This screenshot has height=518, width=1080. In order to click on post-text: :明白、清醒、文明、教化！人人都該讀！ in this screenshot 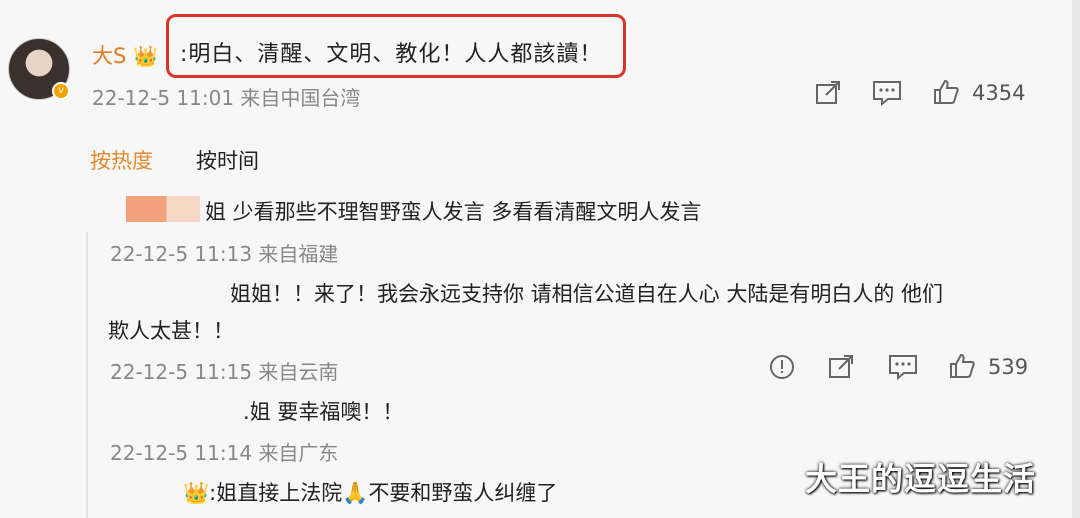, I will do `click(391, 54)`.